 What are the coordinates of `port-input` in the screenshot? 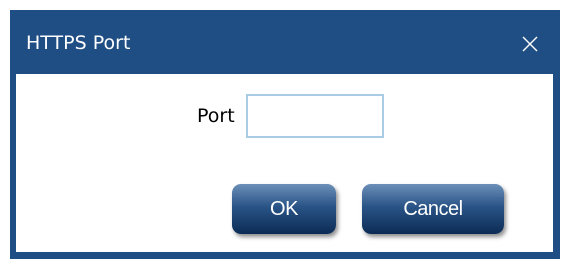 It's located at (315, 116).